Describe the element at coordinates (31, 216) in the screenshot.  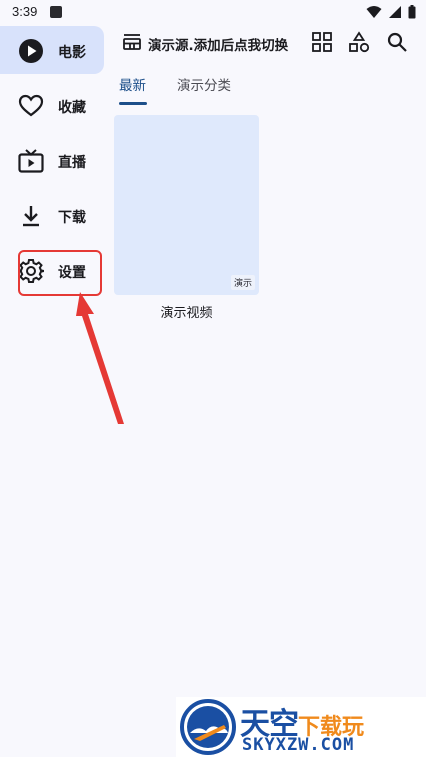
I see `download-icon` at that location.